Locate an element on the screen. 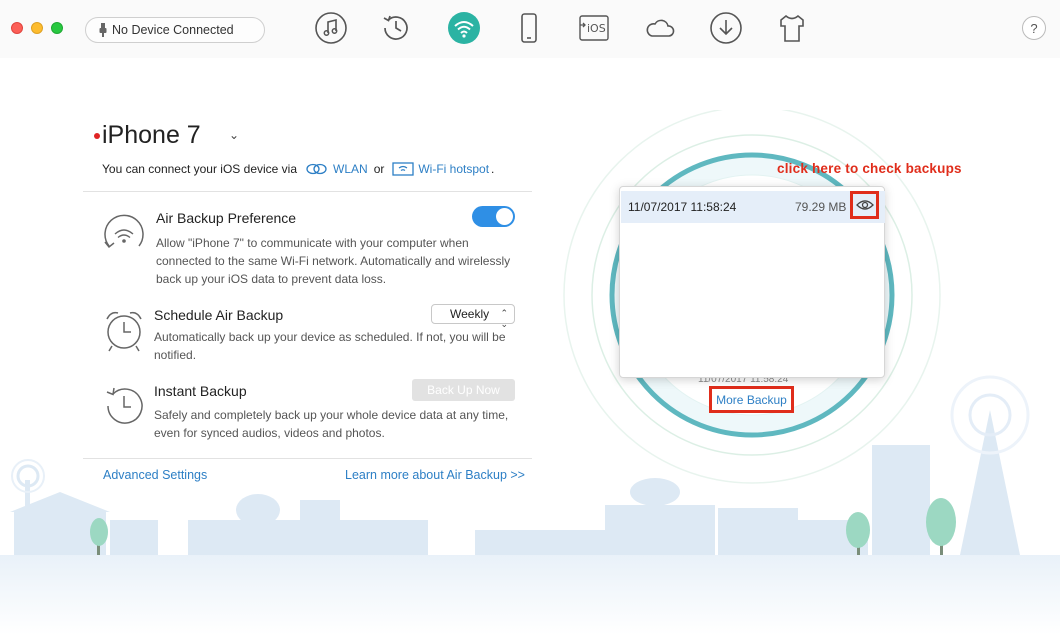 This screenshot has width=1060, height=635. connect-prefix: You can connect your iOS device via is located at coordinates (200, 169).